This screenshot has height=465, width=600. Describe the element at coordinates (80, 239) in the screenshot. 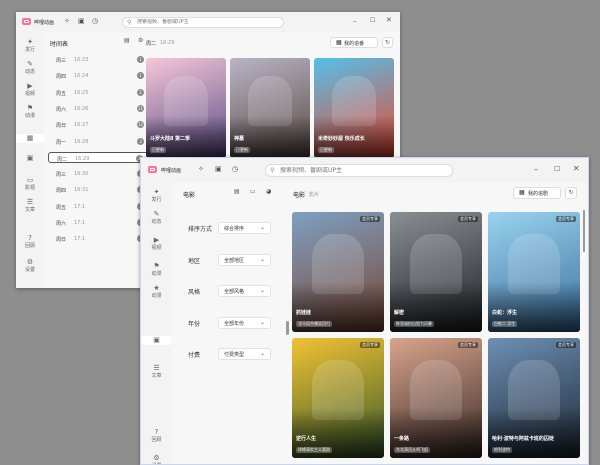

I see `timeline-time: 17:1` at that location.